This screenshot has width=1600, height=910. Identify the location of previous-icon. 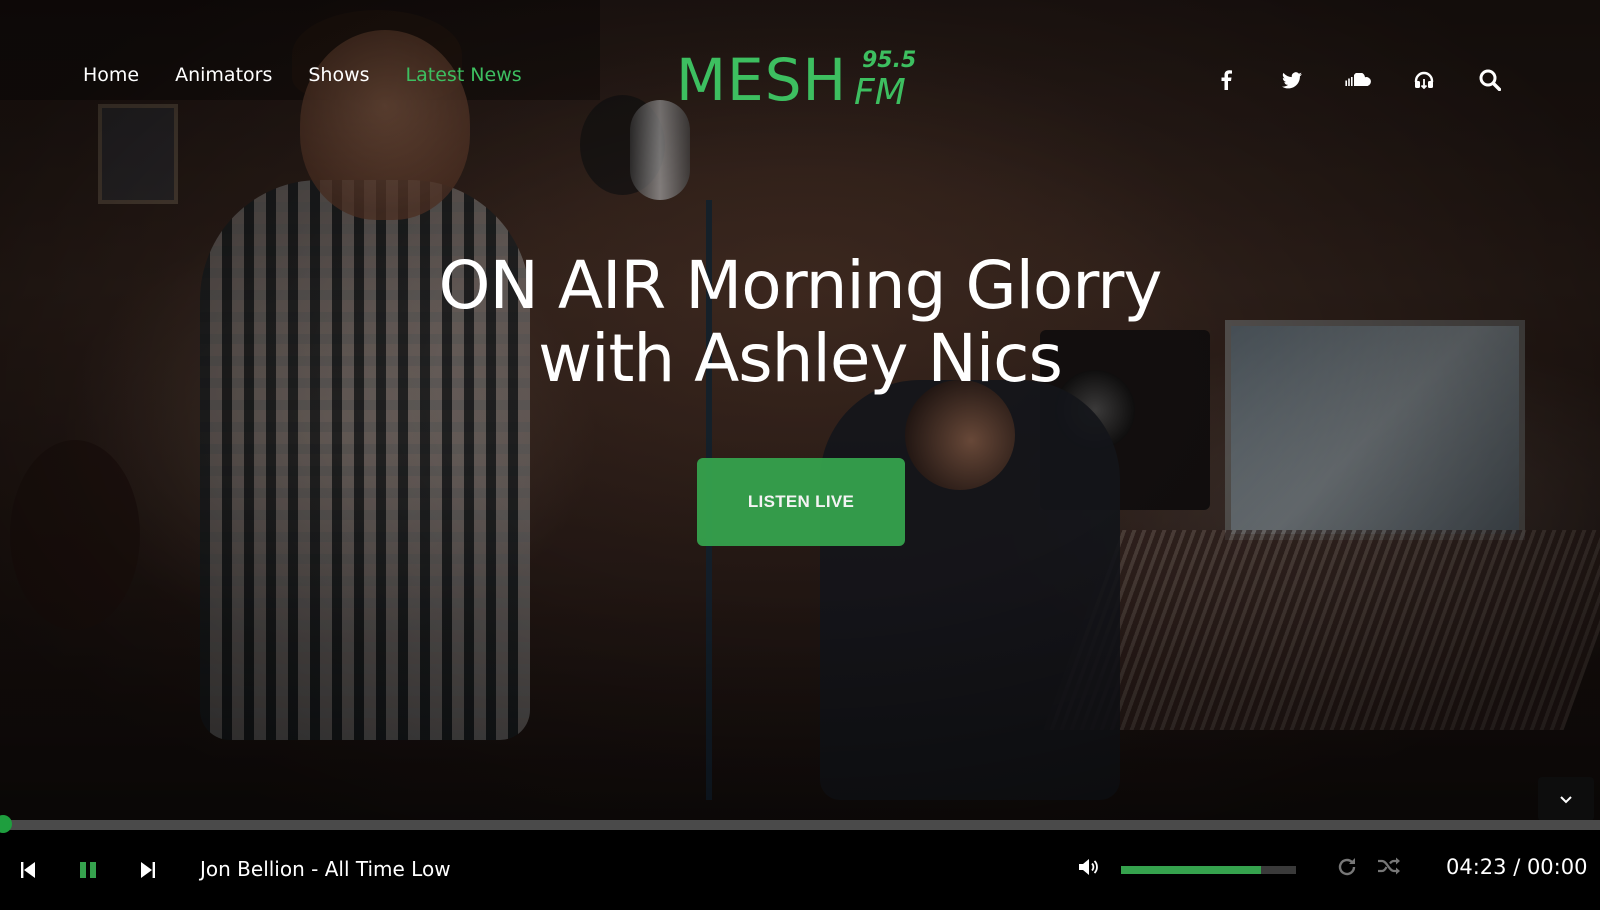
(28, 870).